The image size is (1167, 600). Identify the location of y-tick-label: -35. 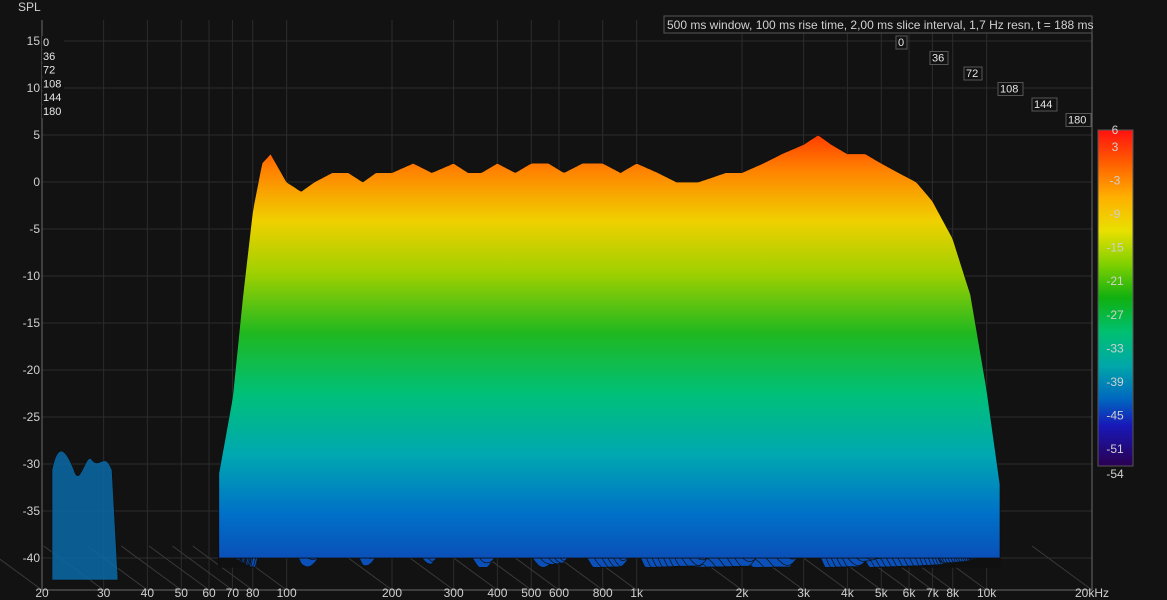
(32, 511).